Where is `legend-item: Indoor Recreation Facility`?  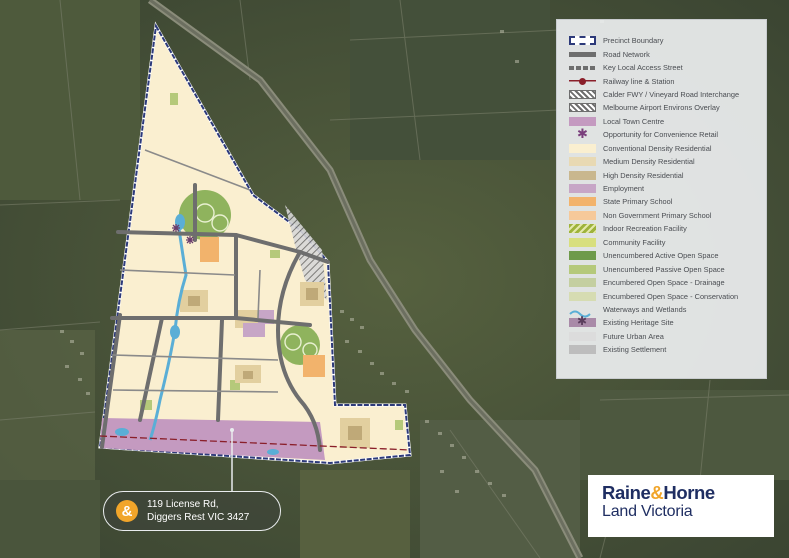 legend-item: Indoor Recreation Facility is located at coordinates (667, 228).